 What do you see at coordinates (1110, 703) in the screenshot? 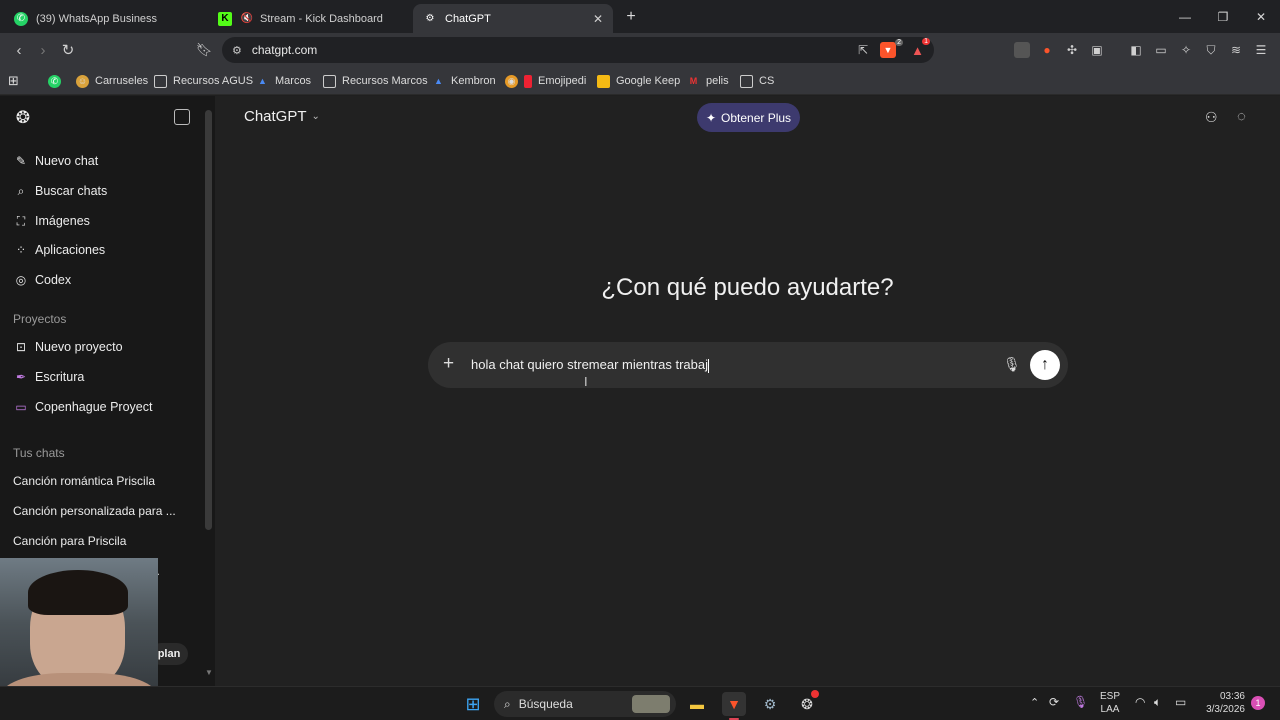
I see `language-indicator: ESP LAA` at bounding box center [1110, 703].